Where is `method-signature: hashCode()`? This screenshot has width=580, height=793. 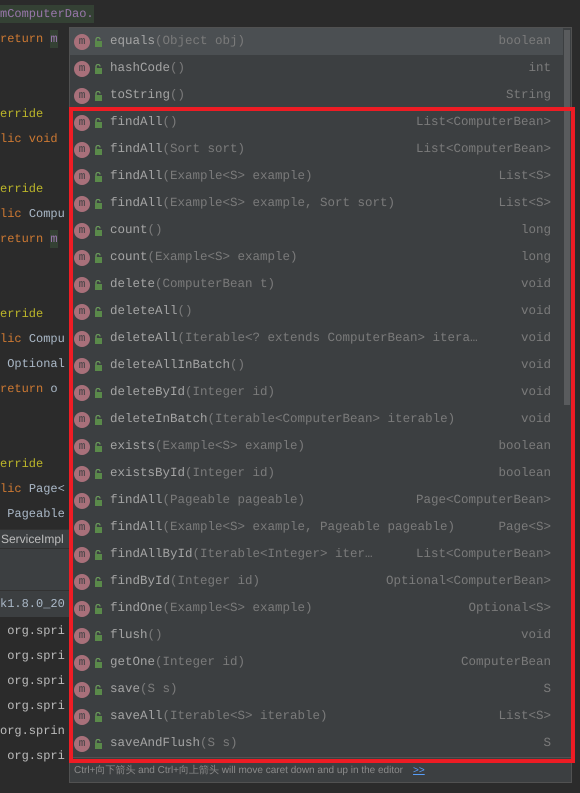
method-signature: hashCode() is located at coordinates (148, 69).